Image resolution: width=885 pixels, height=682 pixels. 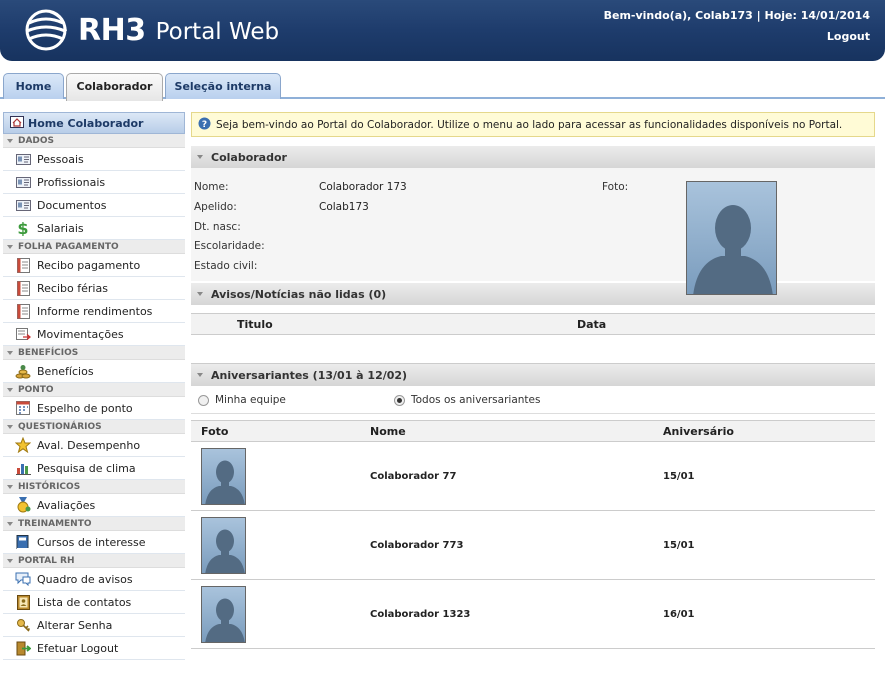 I want to click on sidebar-section-header: BENEFÍCIOS, so click(x=94, y=353).